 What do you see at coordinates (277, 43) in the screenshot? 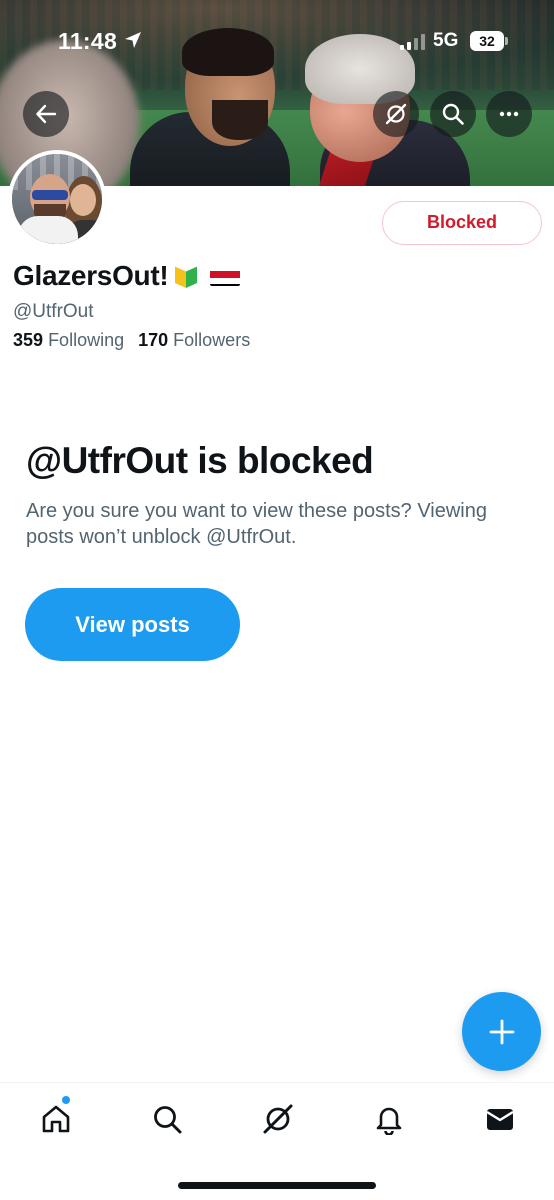
I see `status-bar: 11:48 5G 32` at bounding box center [277, 43].